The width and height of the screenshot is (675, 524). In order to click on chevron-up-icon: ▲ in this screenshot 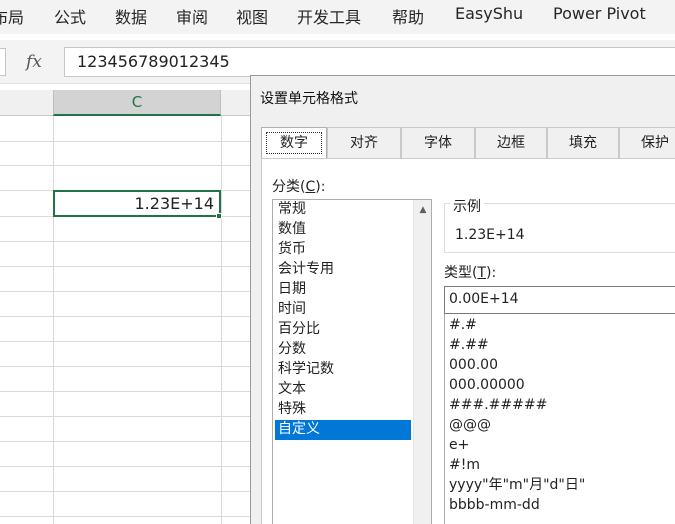, I will do `click(422, 210)`.